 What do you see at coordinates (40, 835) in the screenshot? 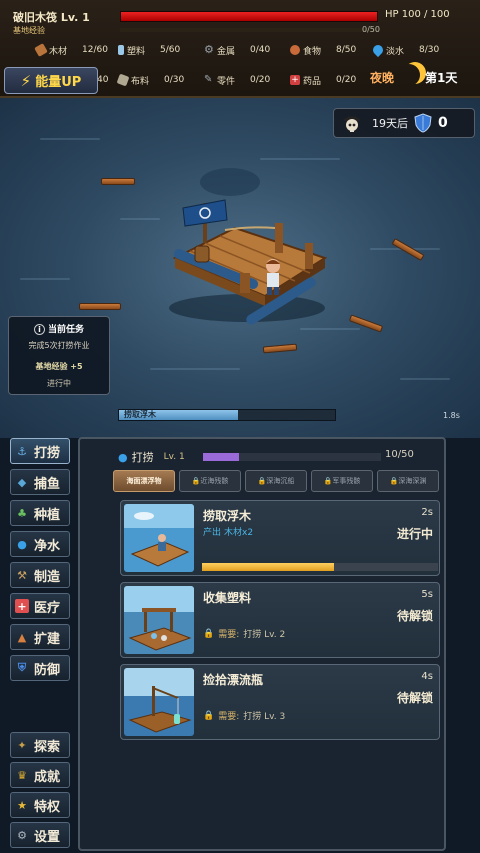
I see `nav-settings: ⚙ 设置` at bounding box center [40, 835].